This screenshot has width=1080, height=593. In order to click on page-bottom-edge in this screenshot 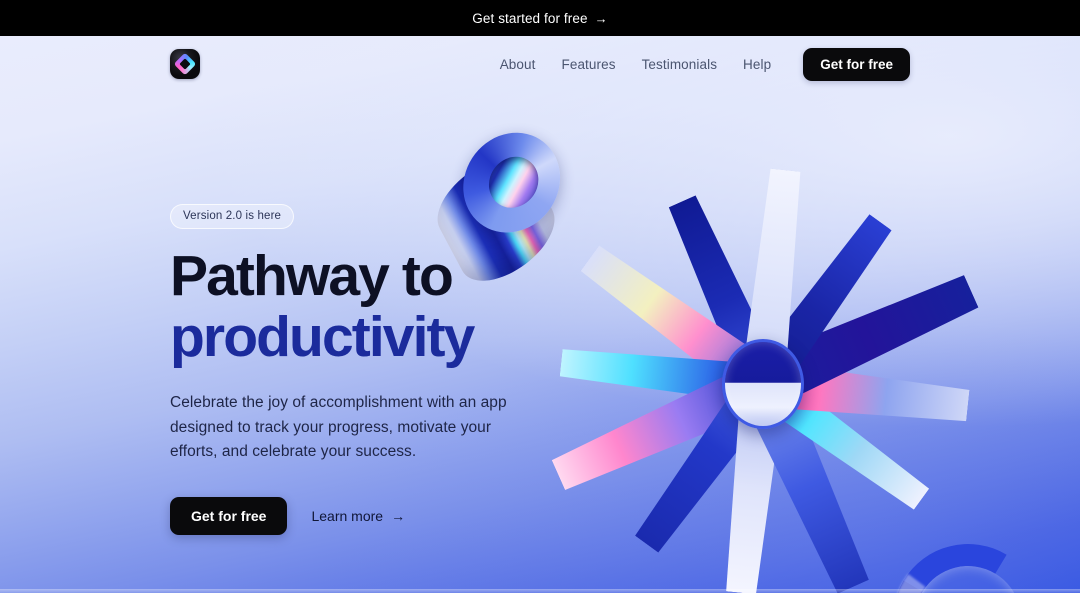, I will do `click(540, 591)`.